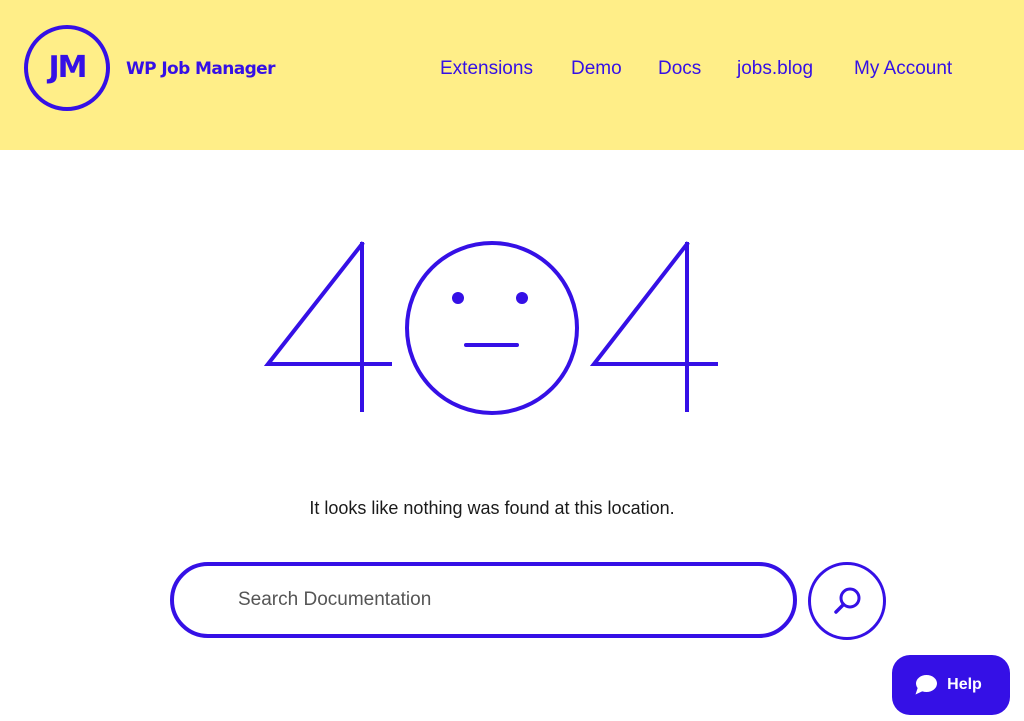 This screenshot has width=1024, height=721. I want to click on error-404-graphic: 404, so click(490, 325).